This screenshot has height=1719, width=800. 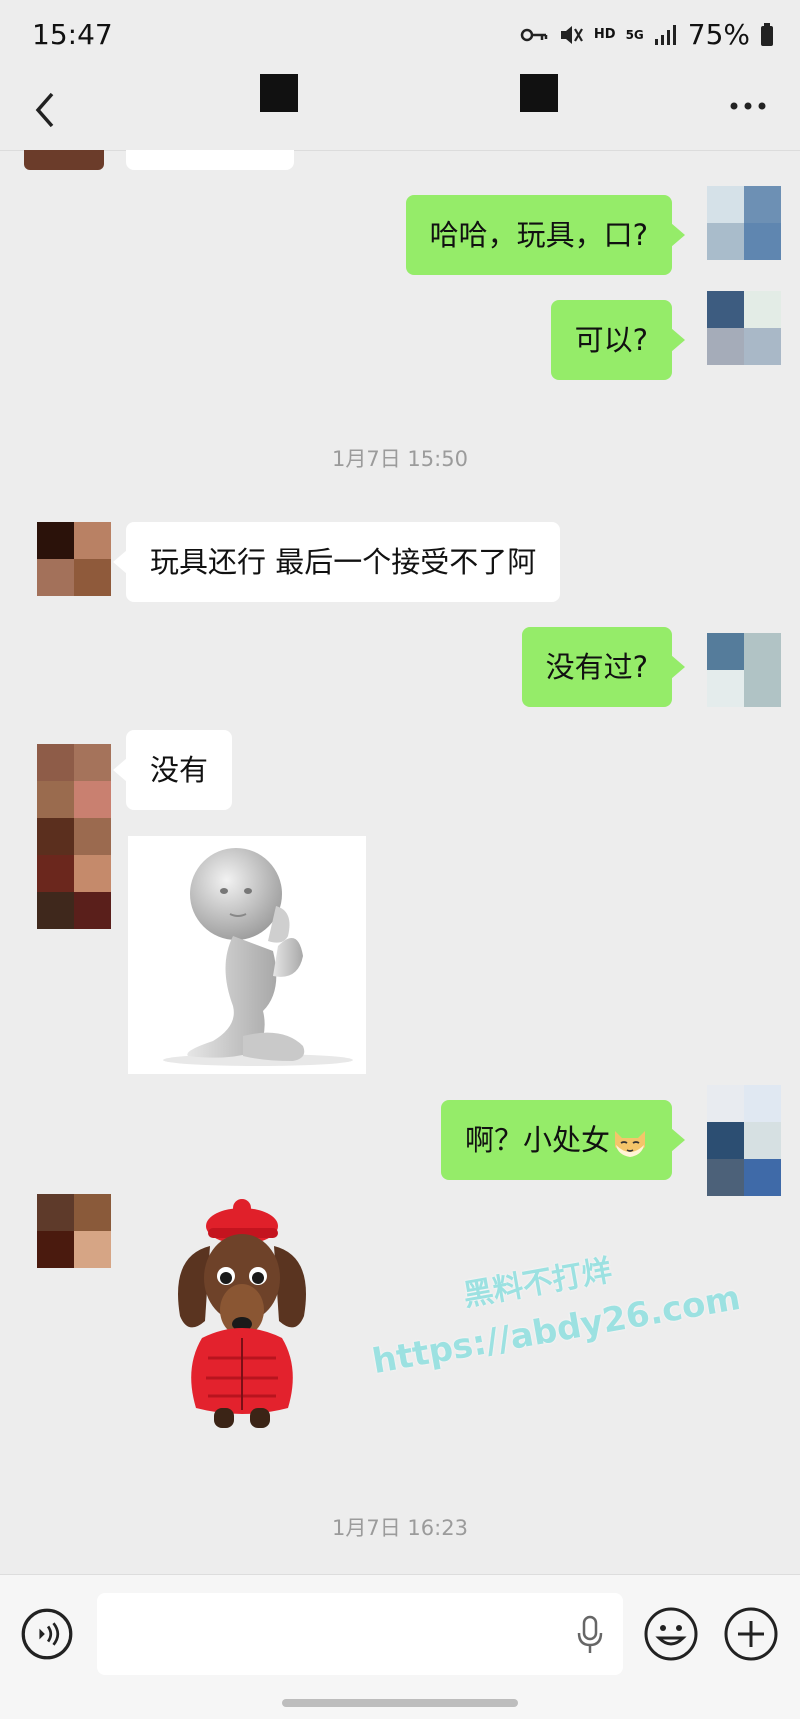 I want to click on network-5g-label: 5G, so click(x=634, y=34).